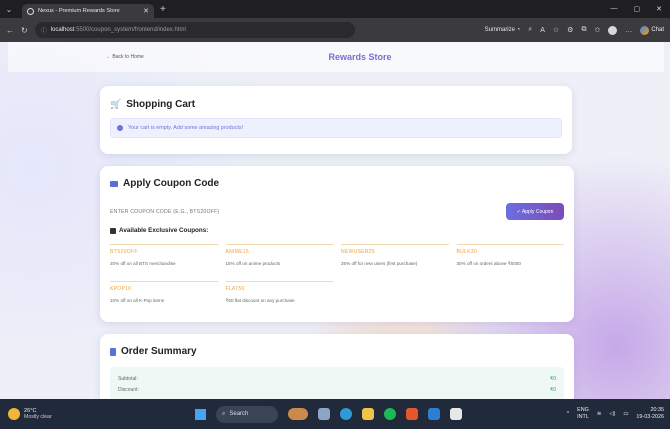 The height and width of the screenshot is (429, 670). What do you see at coordinates (113, 230) in the screenshot?
I see `gift-icon` at bounding box center [113, 230].